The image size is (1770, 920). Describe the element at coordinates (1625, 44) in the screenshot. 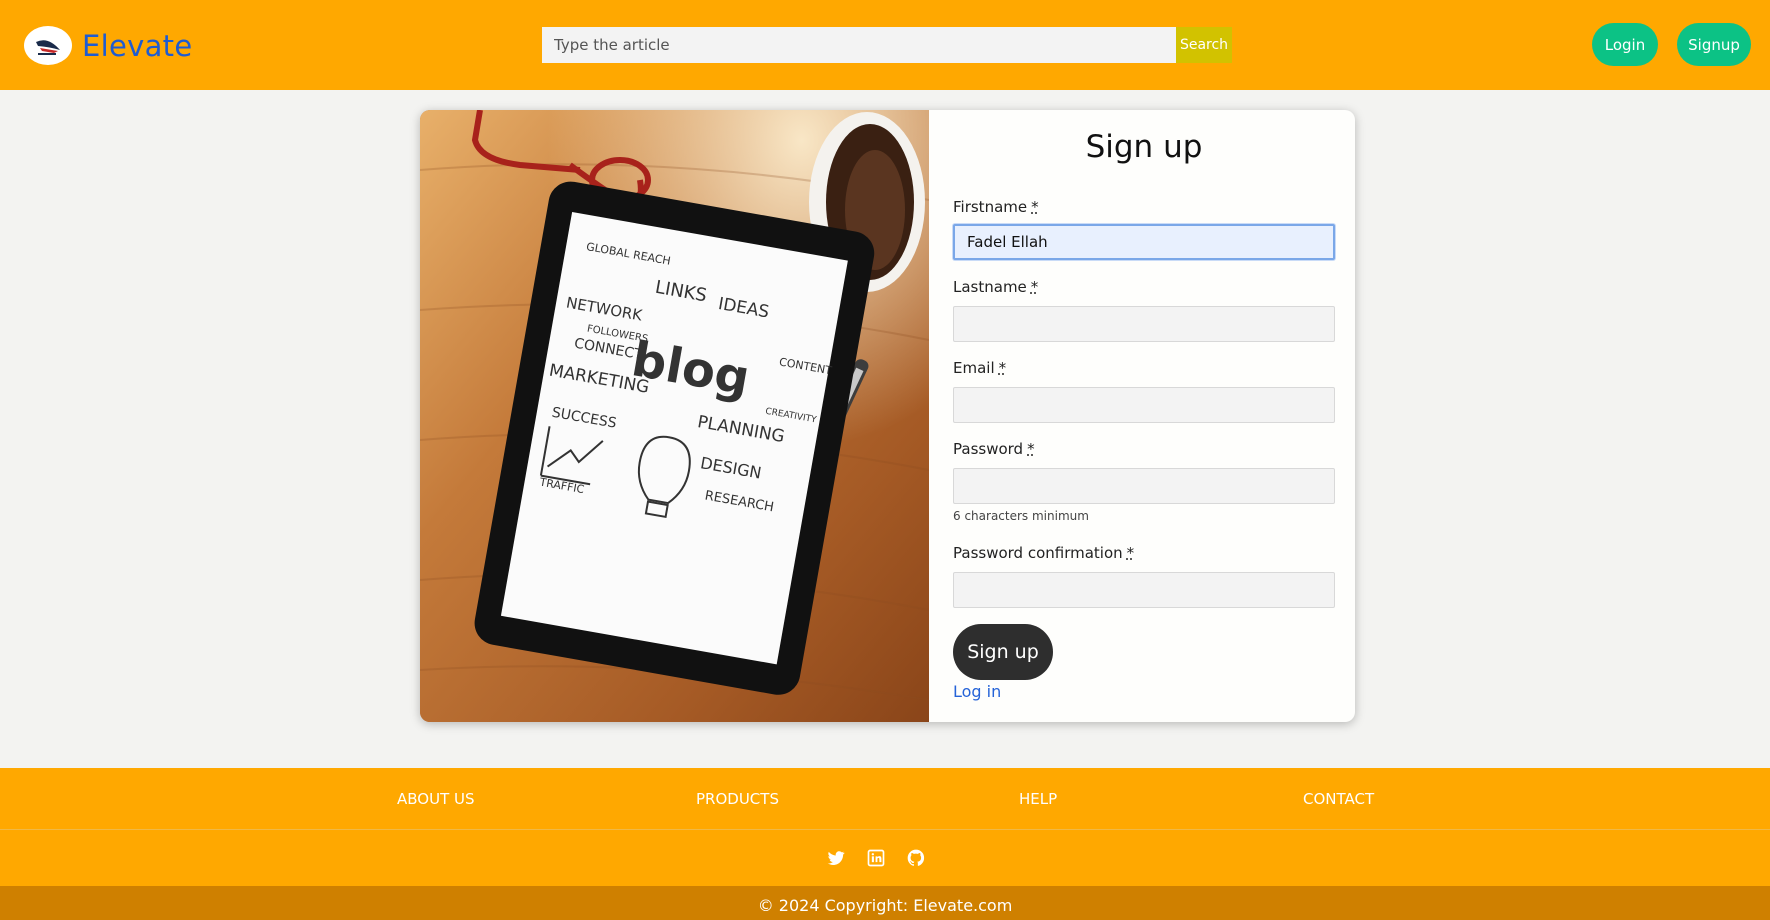

I see `login-button: Login` at that location.